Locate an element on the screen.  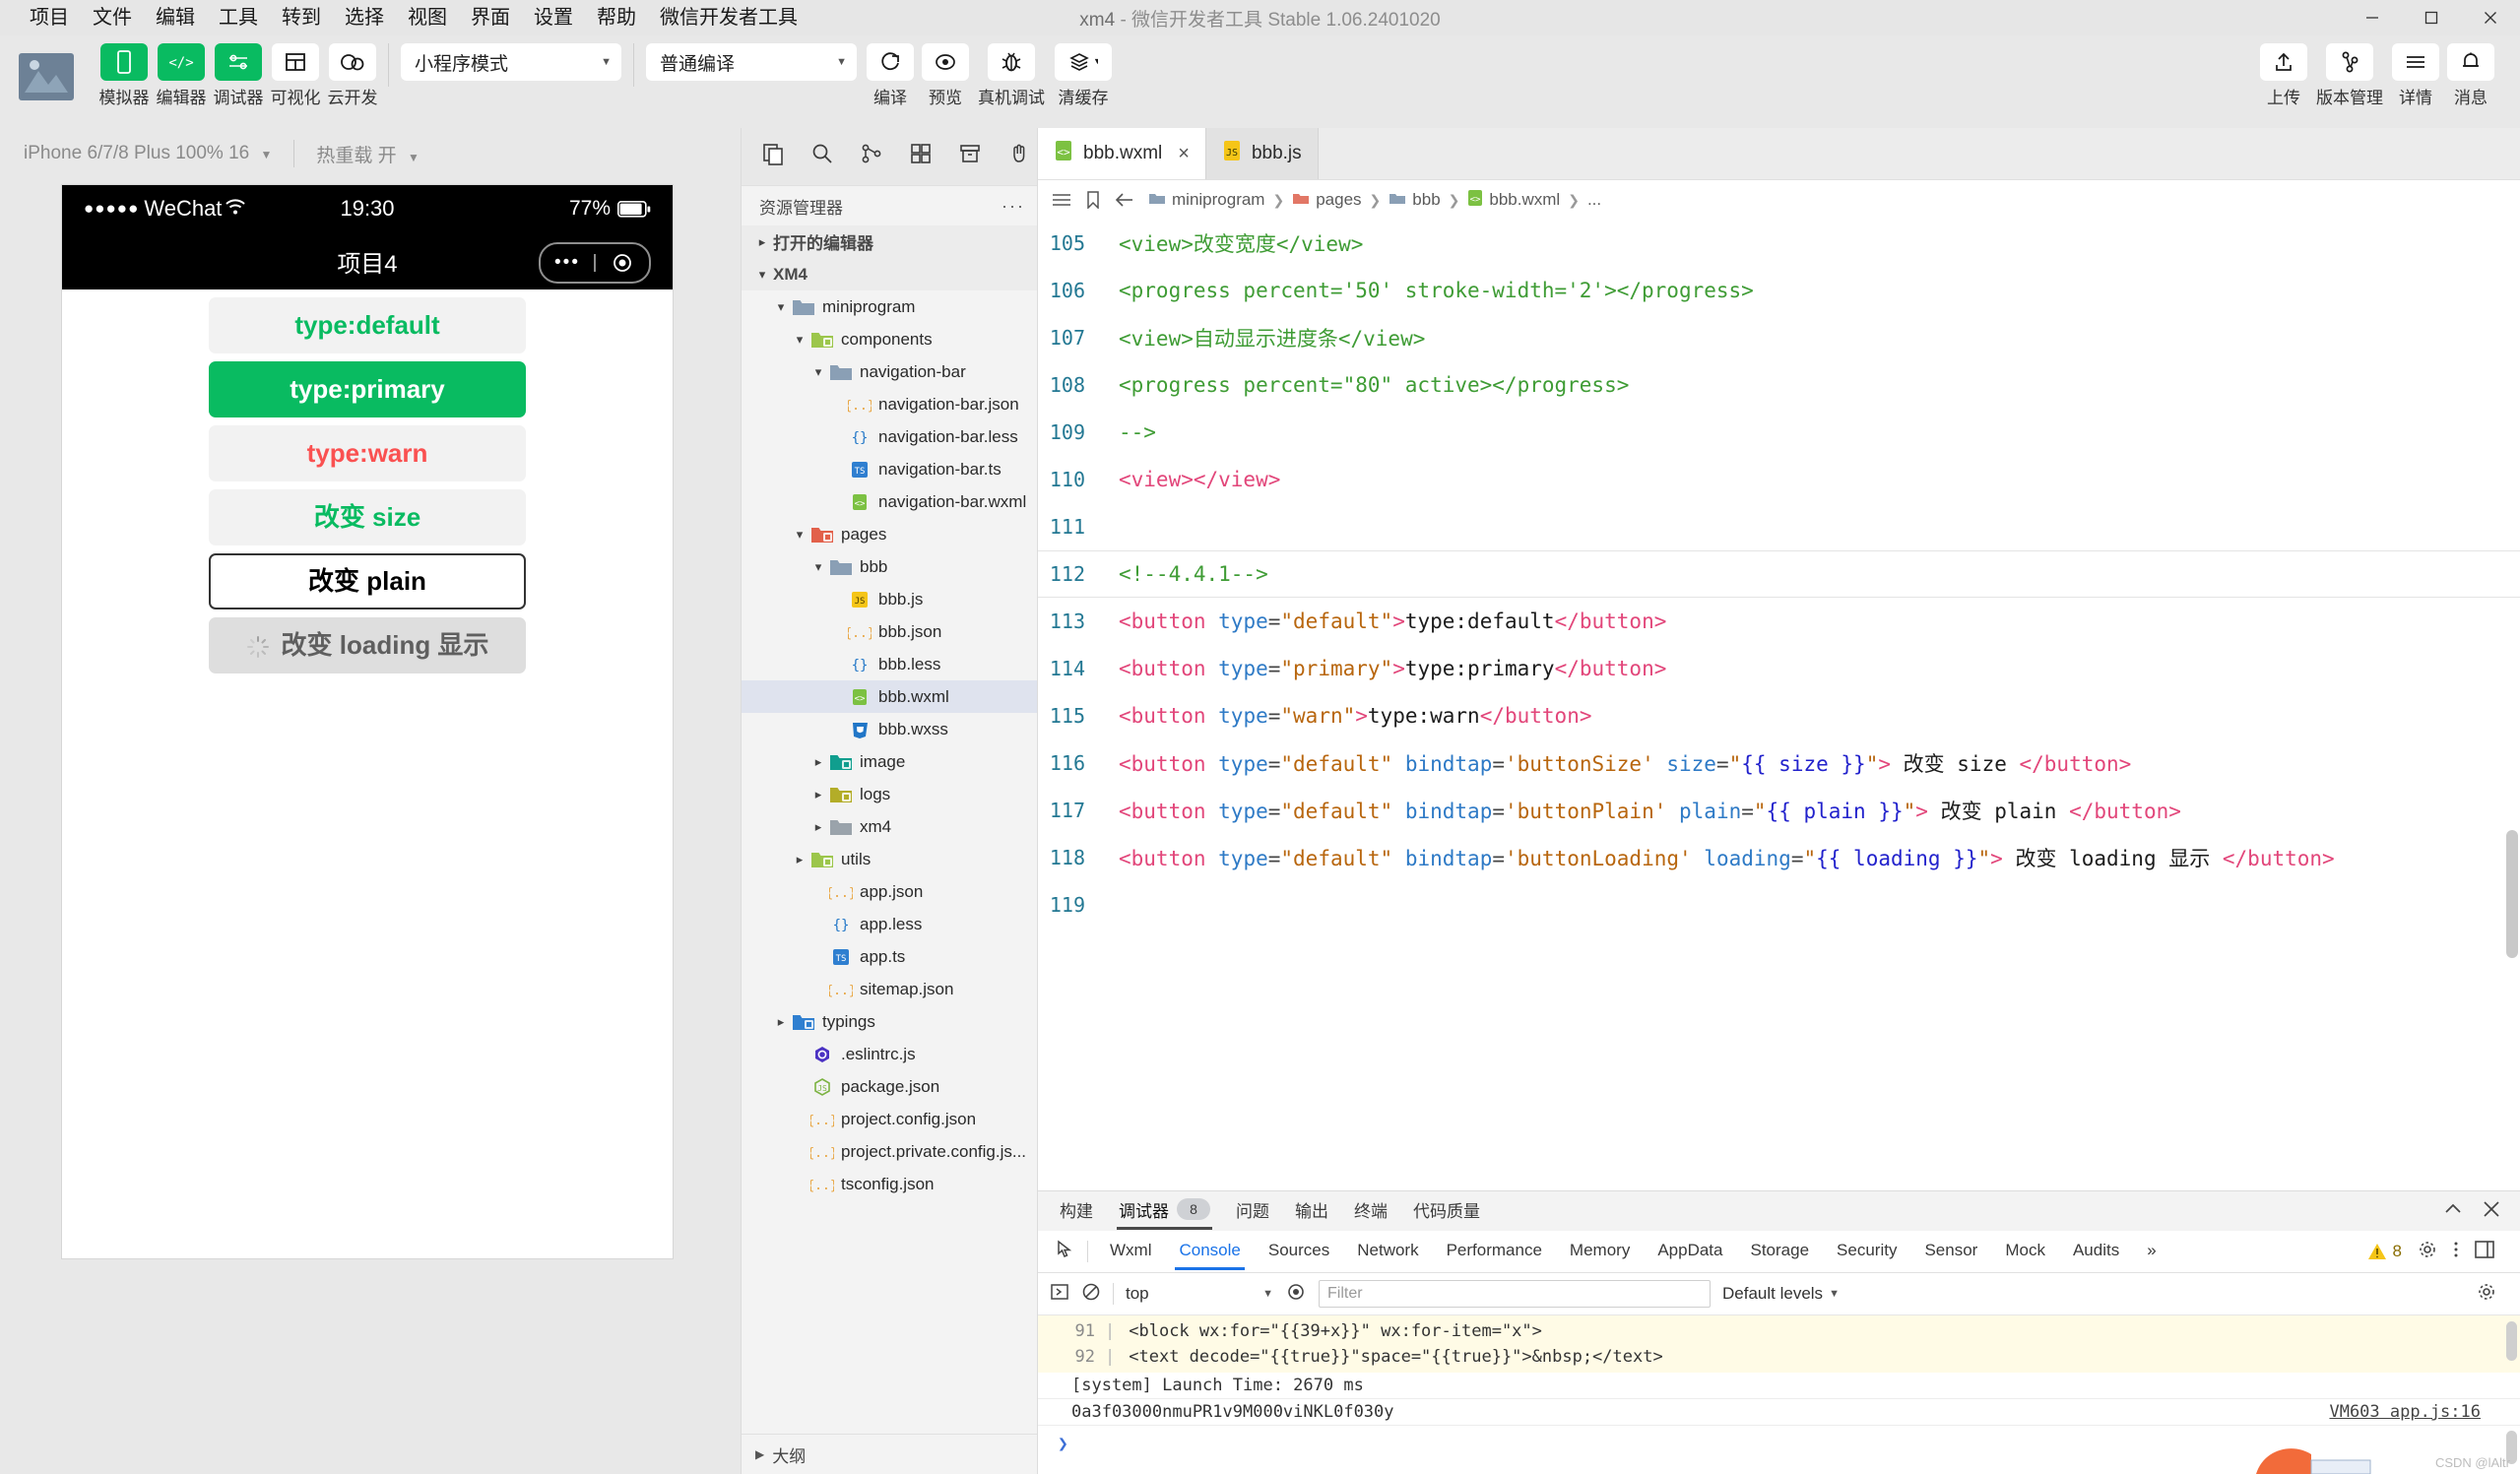
list-icon is located at coordinates (1061, 200).